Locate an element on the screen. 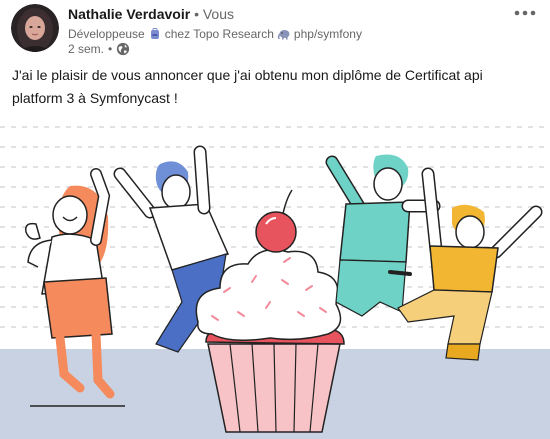 The width and height of the screenshot is (550, 439). post-meta: 2 sem. • is located at coordinates (99, 49).